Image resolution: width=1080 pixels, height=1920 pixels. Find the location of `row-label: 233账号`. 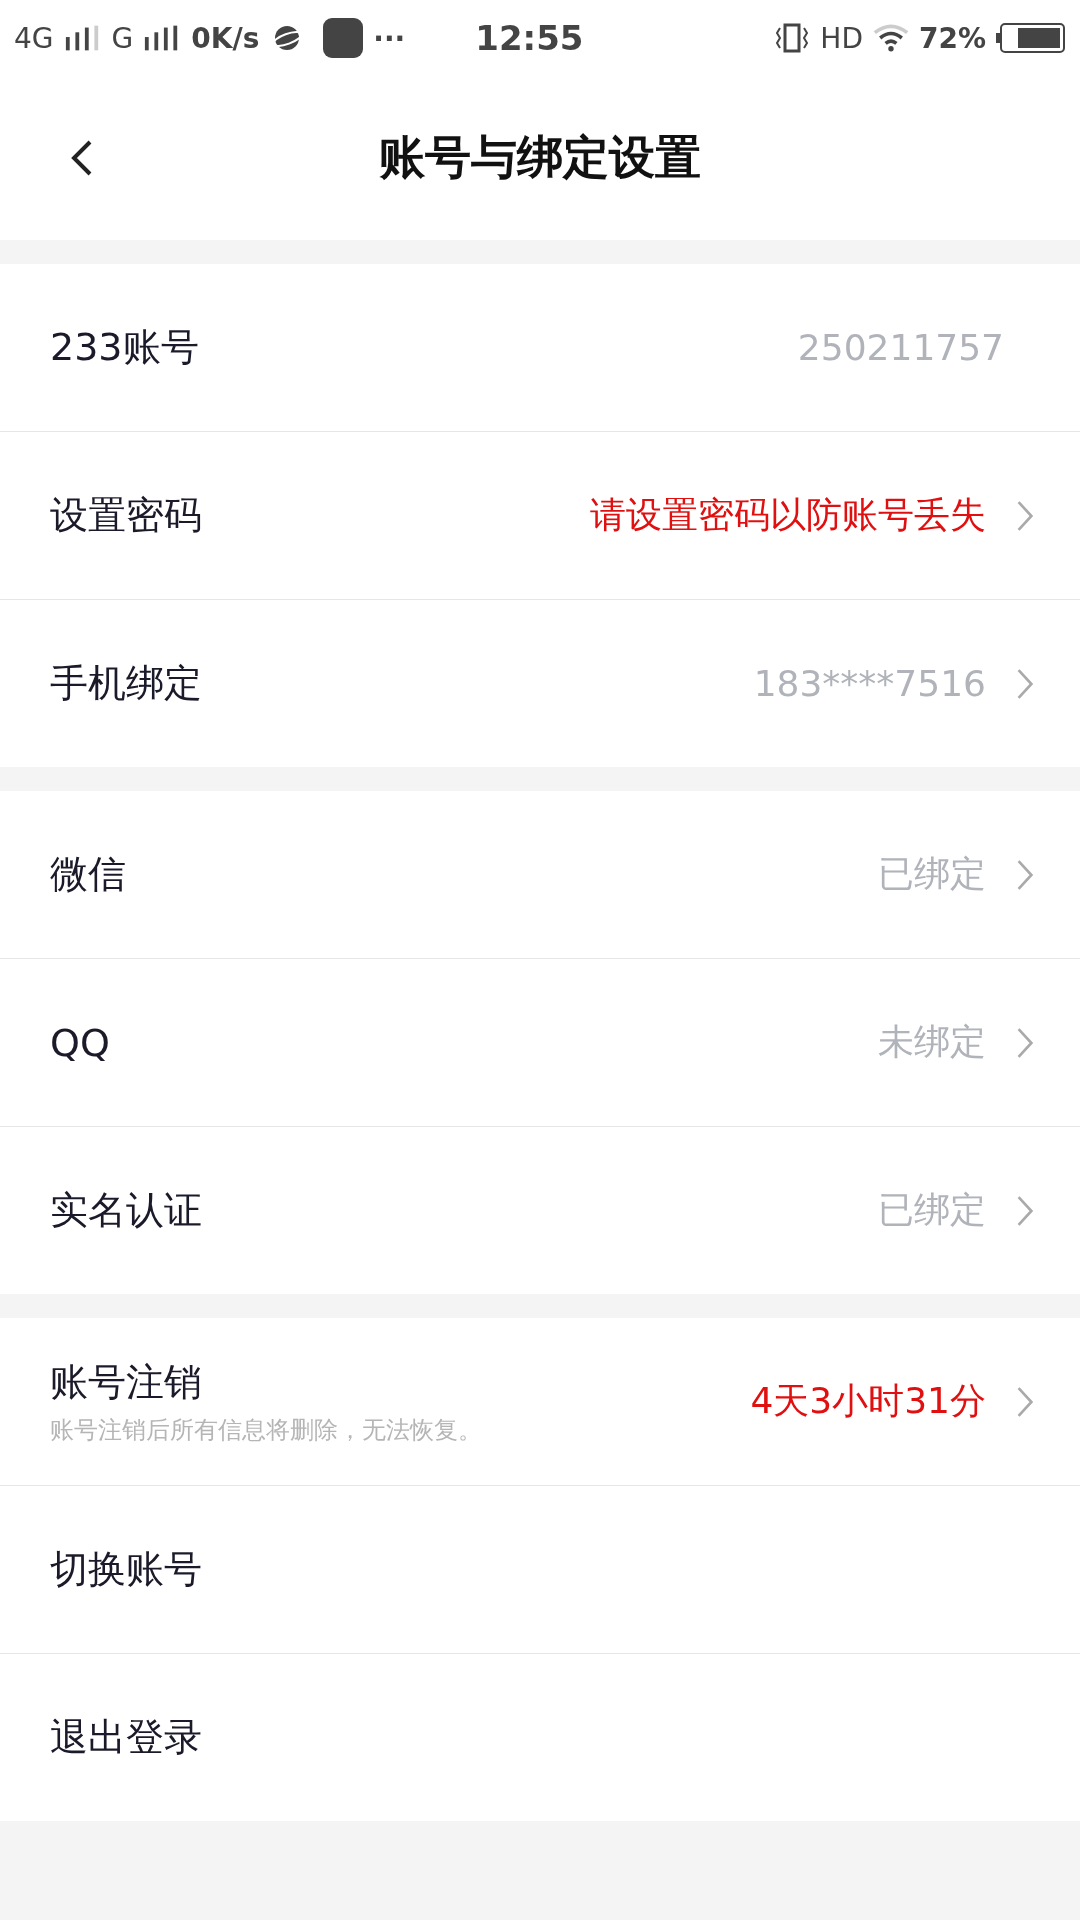

row-label: 233账号 is located at coordinates (125, 347).